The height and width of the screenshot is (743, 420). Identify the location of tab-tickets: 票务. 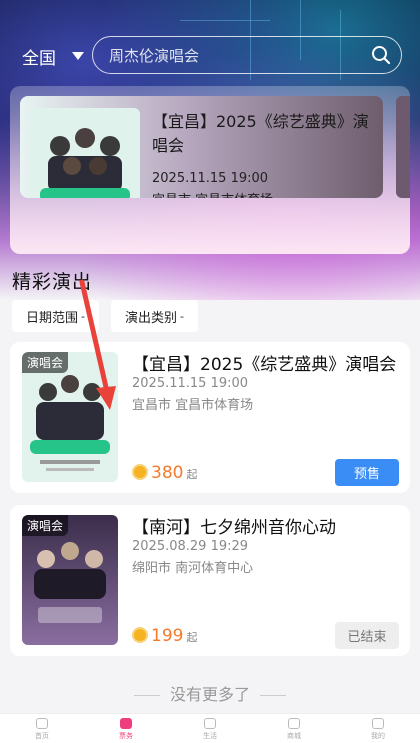
(126, 728).